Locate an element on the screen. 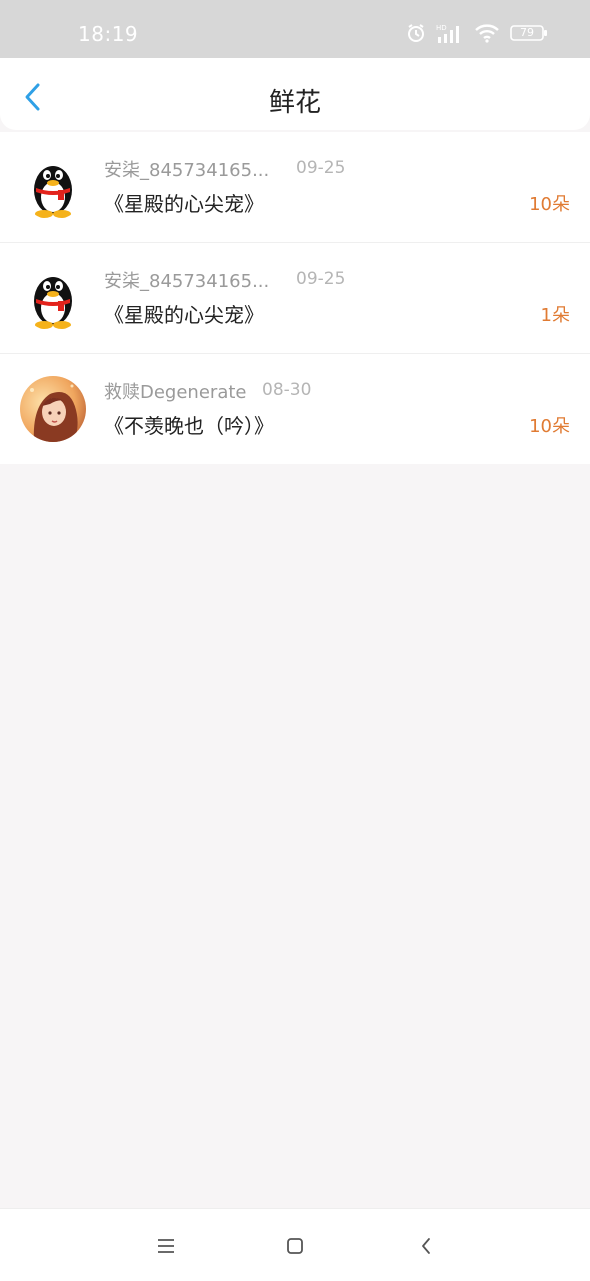 The image size is (590, 1281). battery-level: 79 is located at coordinates (527, 32).